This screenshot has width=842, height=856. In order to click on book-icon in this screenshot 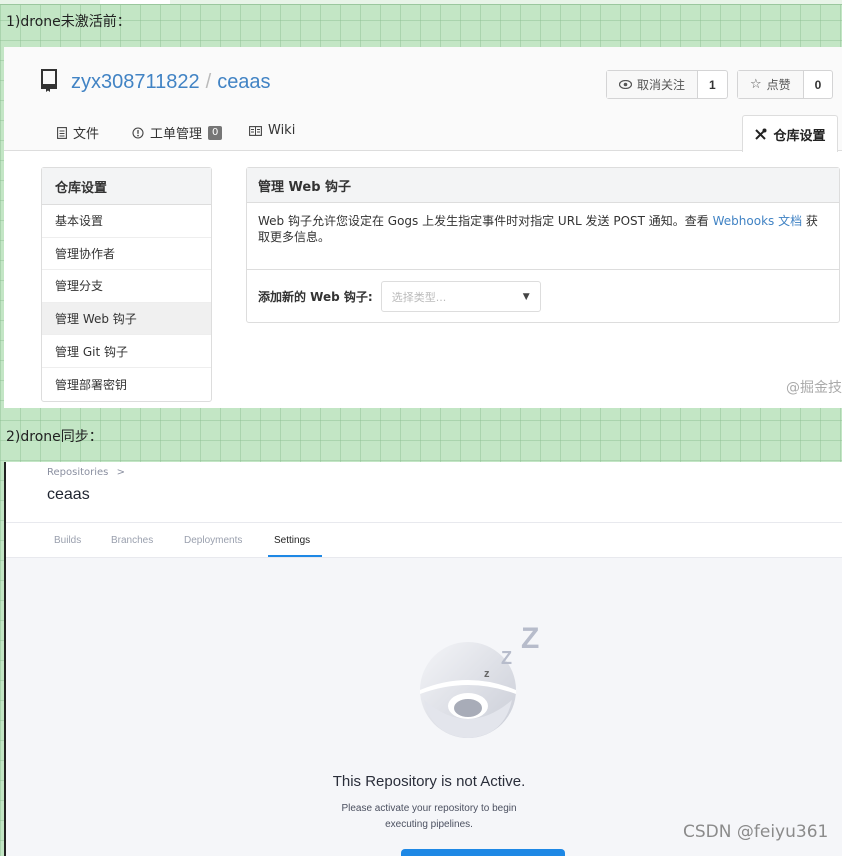, I will do `click(255, 130)`.